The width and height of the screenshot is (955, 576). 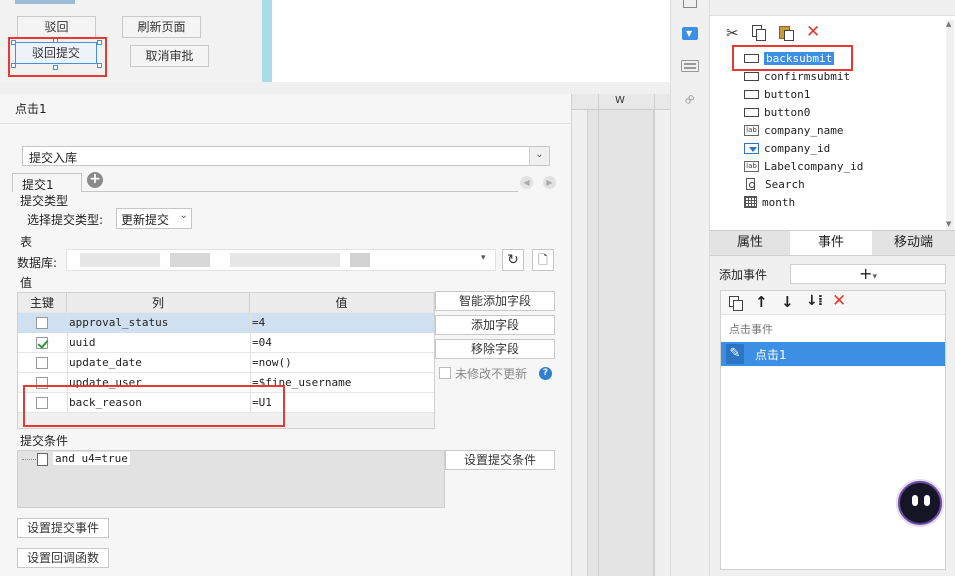 What do you see at coordinates (814, 301) in the screenshot?
I see `move-bottom-icon: ↓⁞` at bounding box center [814, 301].